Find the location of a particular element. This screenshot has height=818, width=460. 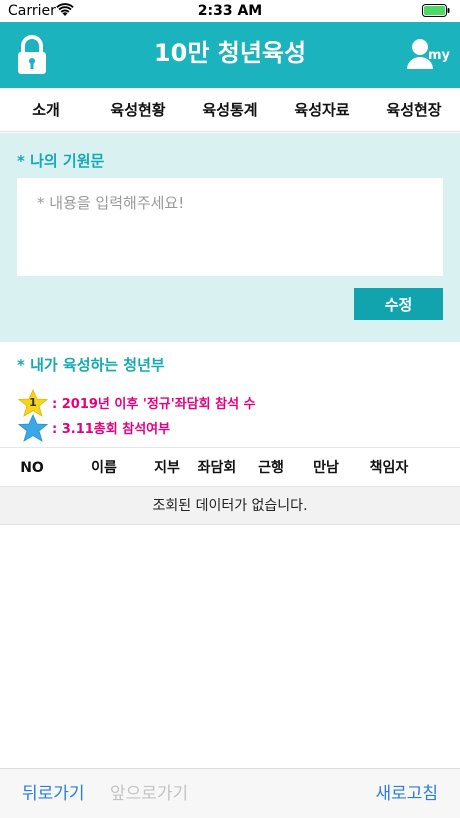

prayer-title: * 나의 기원문 is located at coordinates (61, 161).